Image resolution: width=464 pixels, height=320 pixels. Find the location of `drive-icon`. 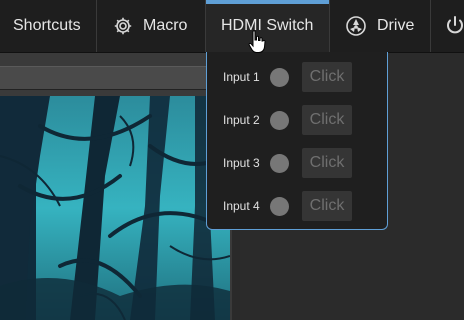

drive-icon is located at coordinates (356, 26).